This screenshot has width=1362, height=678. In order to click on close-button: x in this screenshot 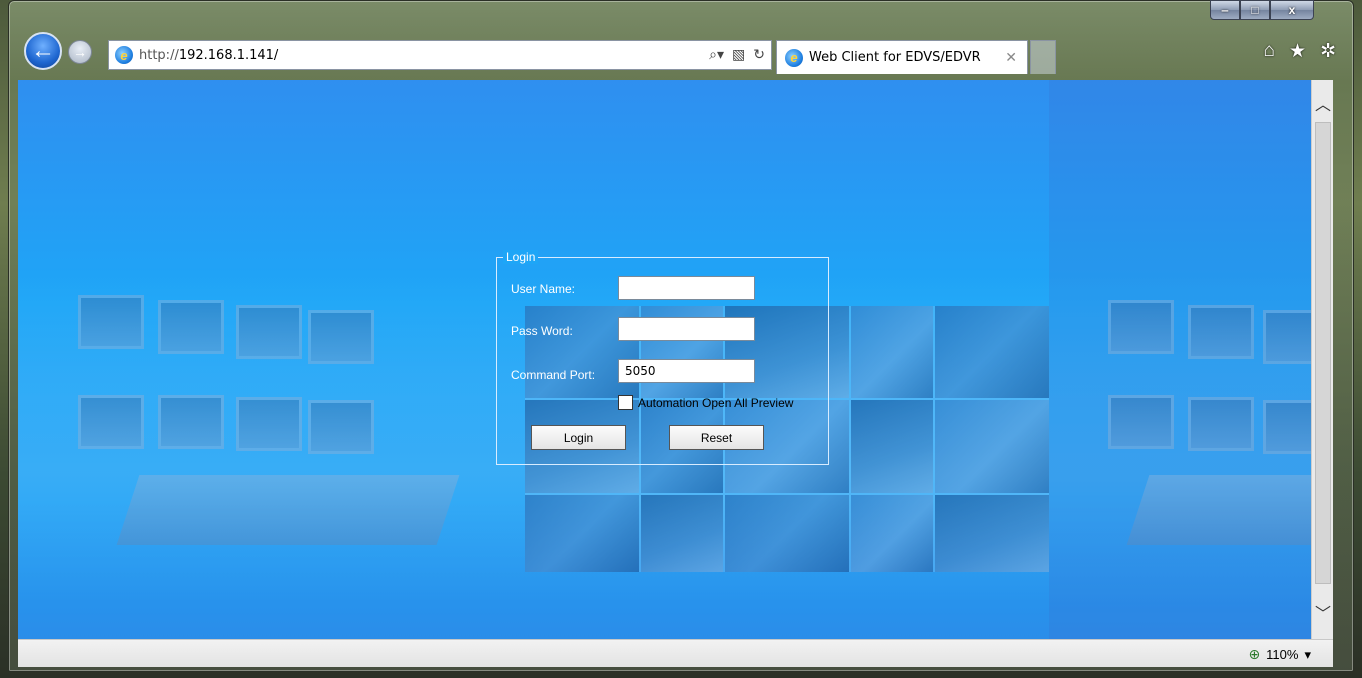, I will do `click(1292, 10)`.